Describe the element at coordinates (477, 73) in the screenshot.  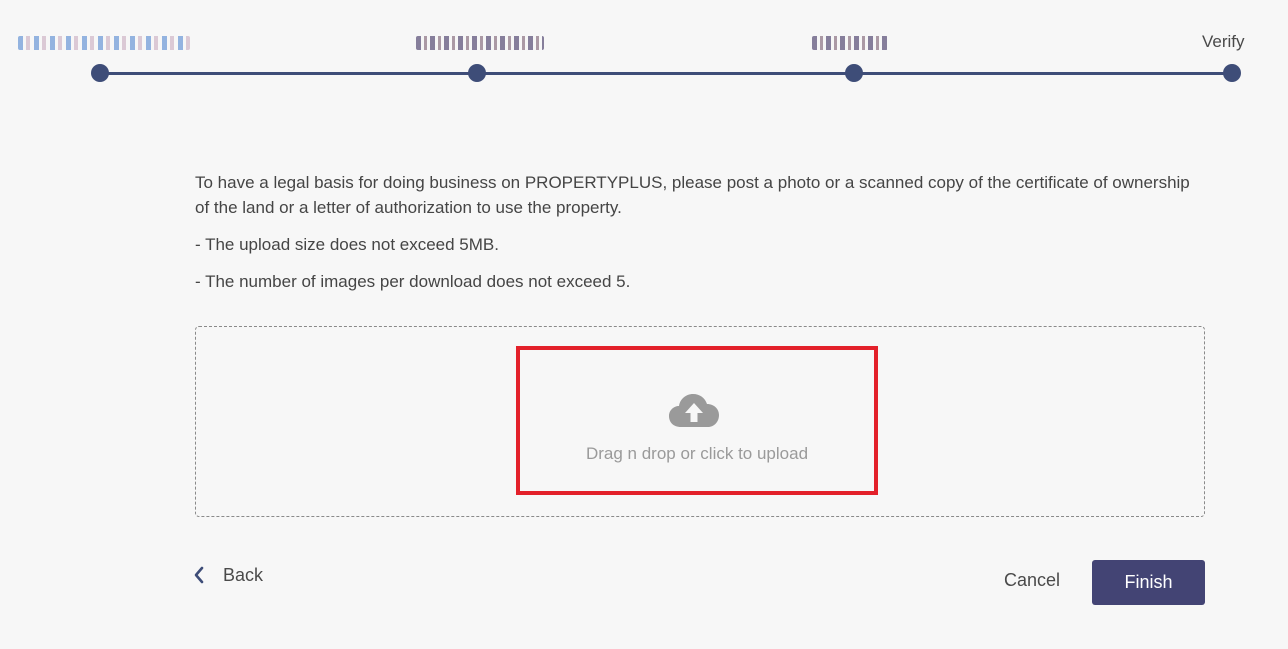
I see `step-2-dot` at that location.